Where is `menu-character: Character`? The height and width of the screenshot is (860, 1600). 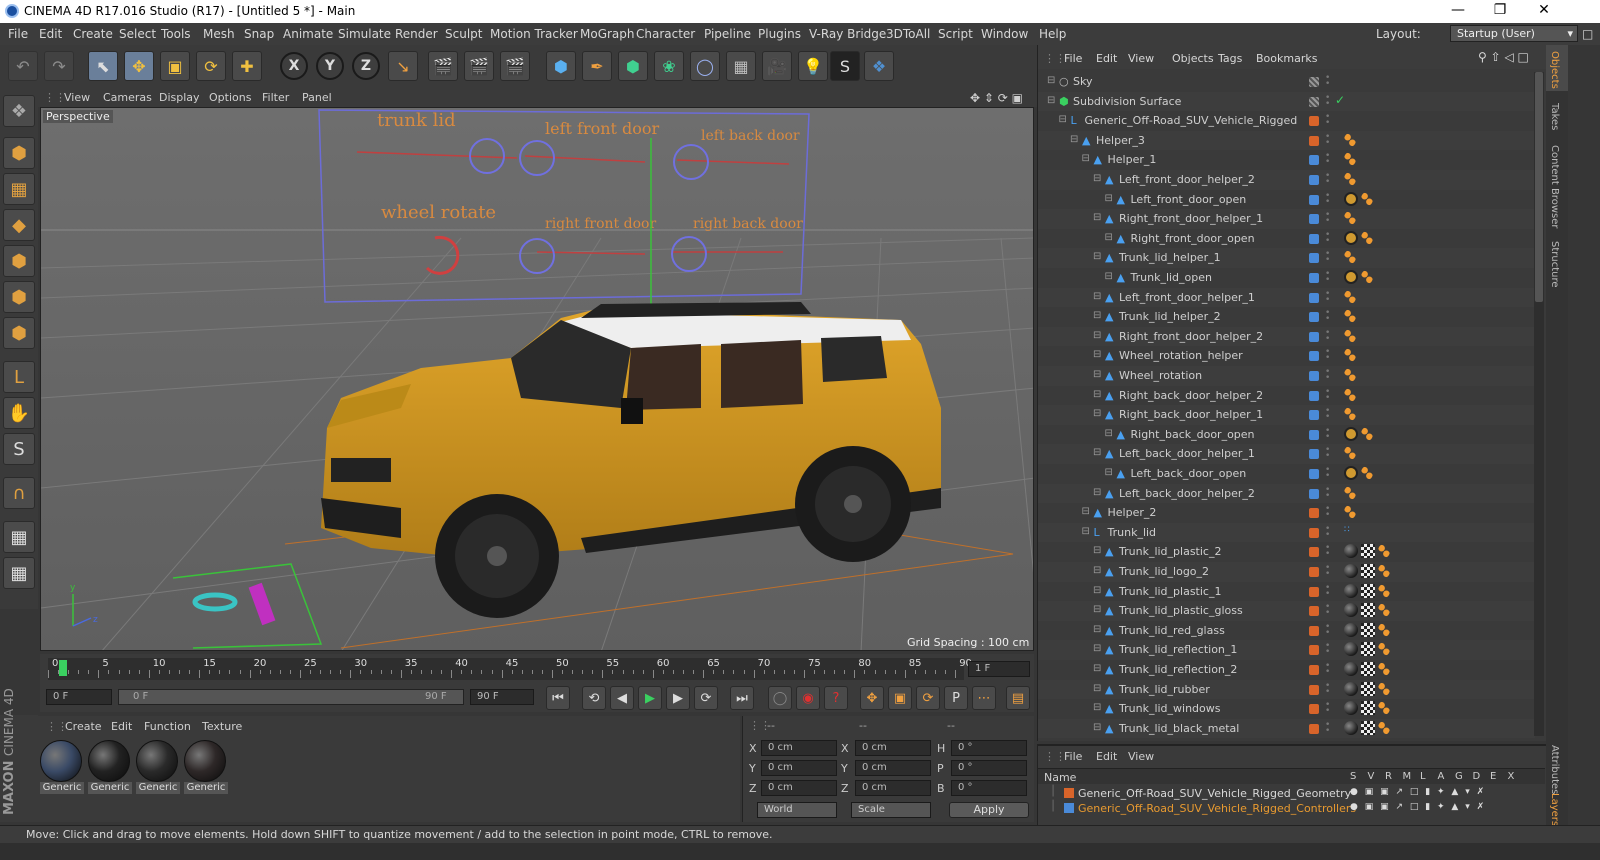
menu-character: Character is located at coordinates (665, 34).